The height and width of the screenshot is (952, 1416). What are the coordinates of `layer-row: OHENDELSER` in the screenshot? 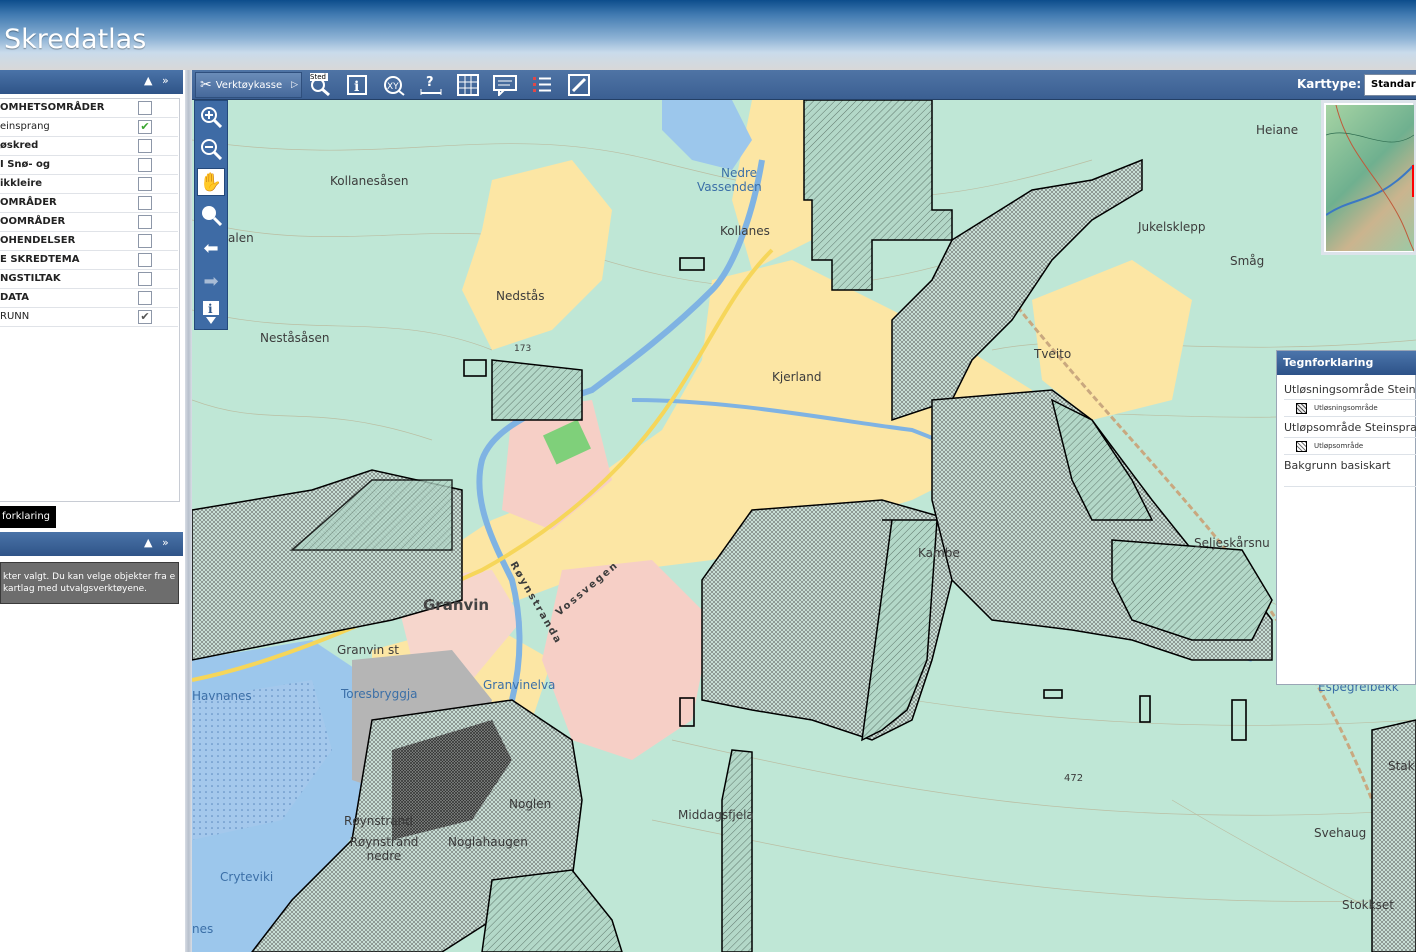 It's located at (89, 241).